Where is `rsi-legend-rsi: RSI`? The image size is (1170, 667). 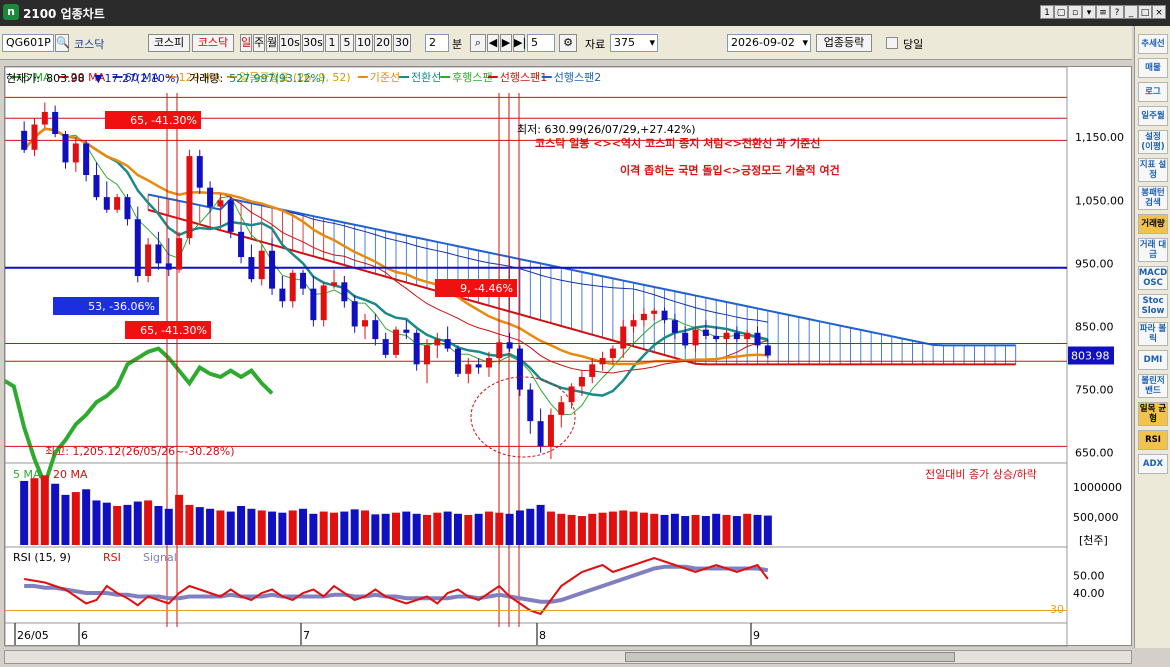
rsi-legend-rsi: RSI is located at coordinates (112, 557).